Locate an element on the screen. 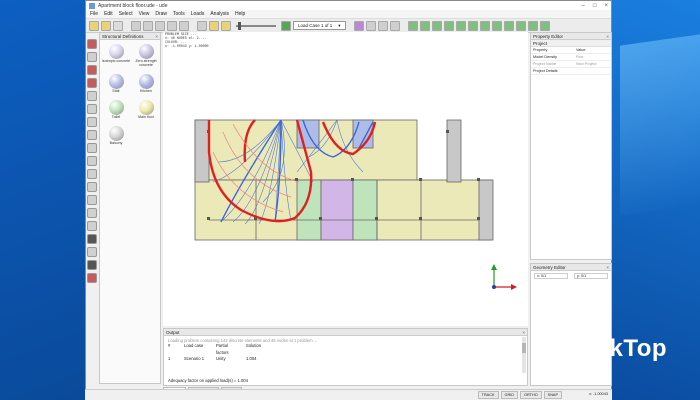 This screenshot has height=400, width=700. menu-select: Select is located at coordinates (126, 14).